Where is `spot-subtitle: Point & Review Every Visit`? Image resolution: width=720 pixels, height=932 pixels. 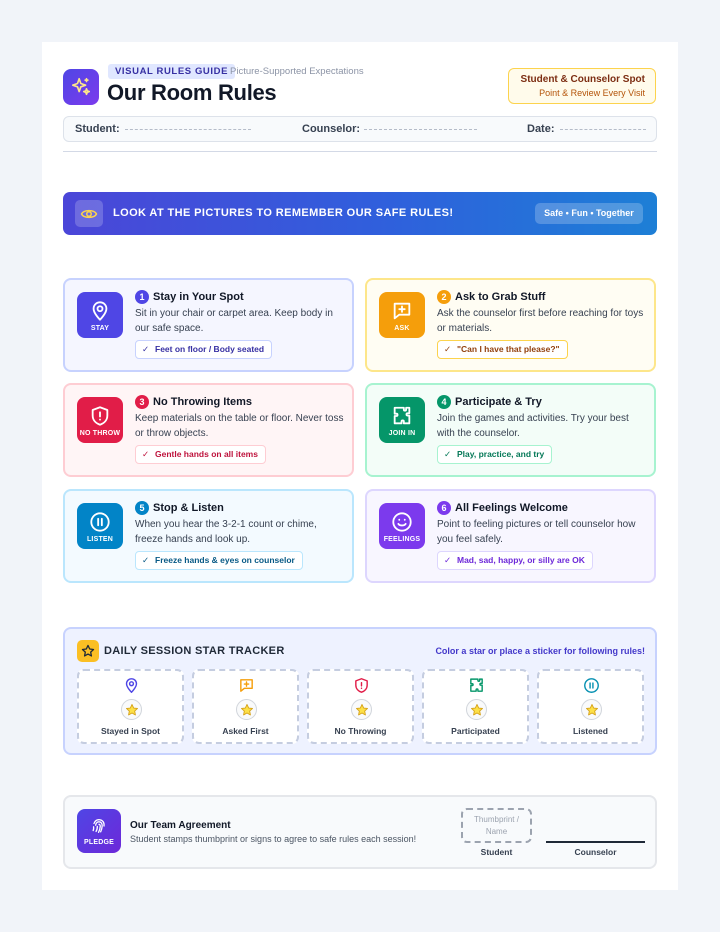 spot-subtitle: Point & Review Every Visit is located at coordinates (592, 93).